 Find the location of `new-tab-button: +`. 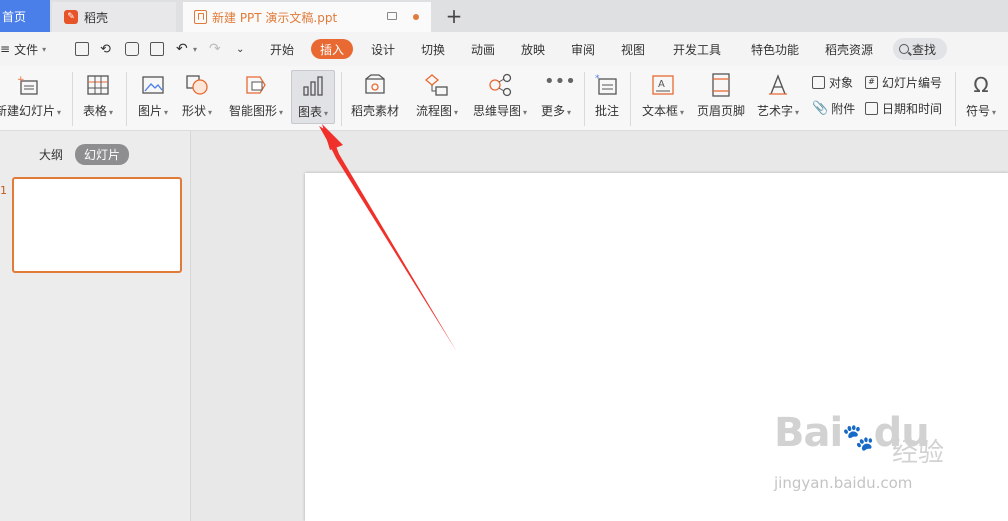

new-tab-button: + is located at coordinates (454, 16).